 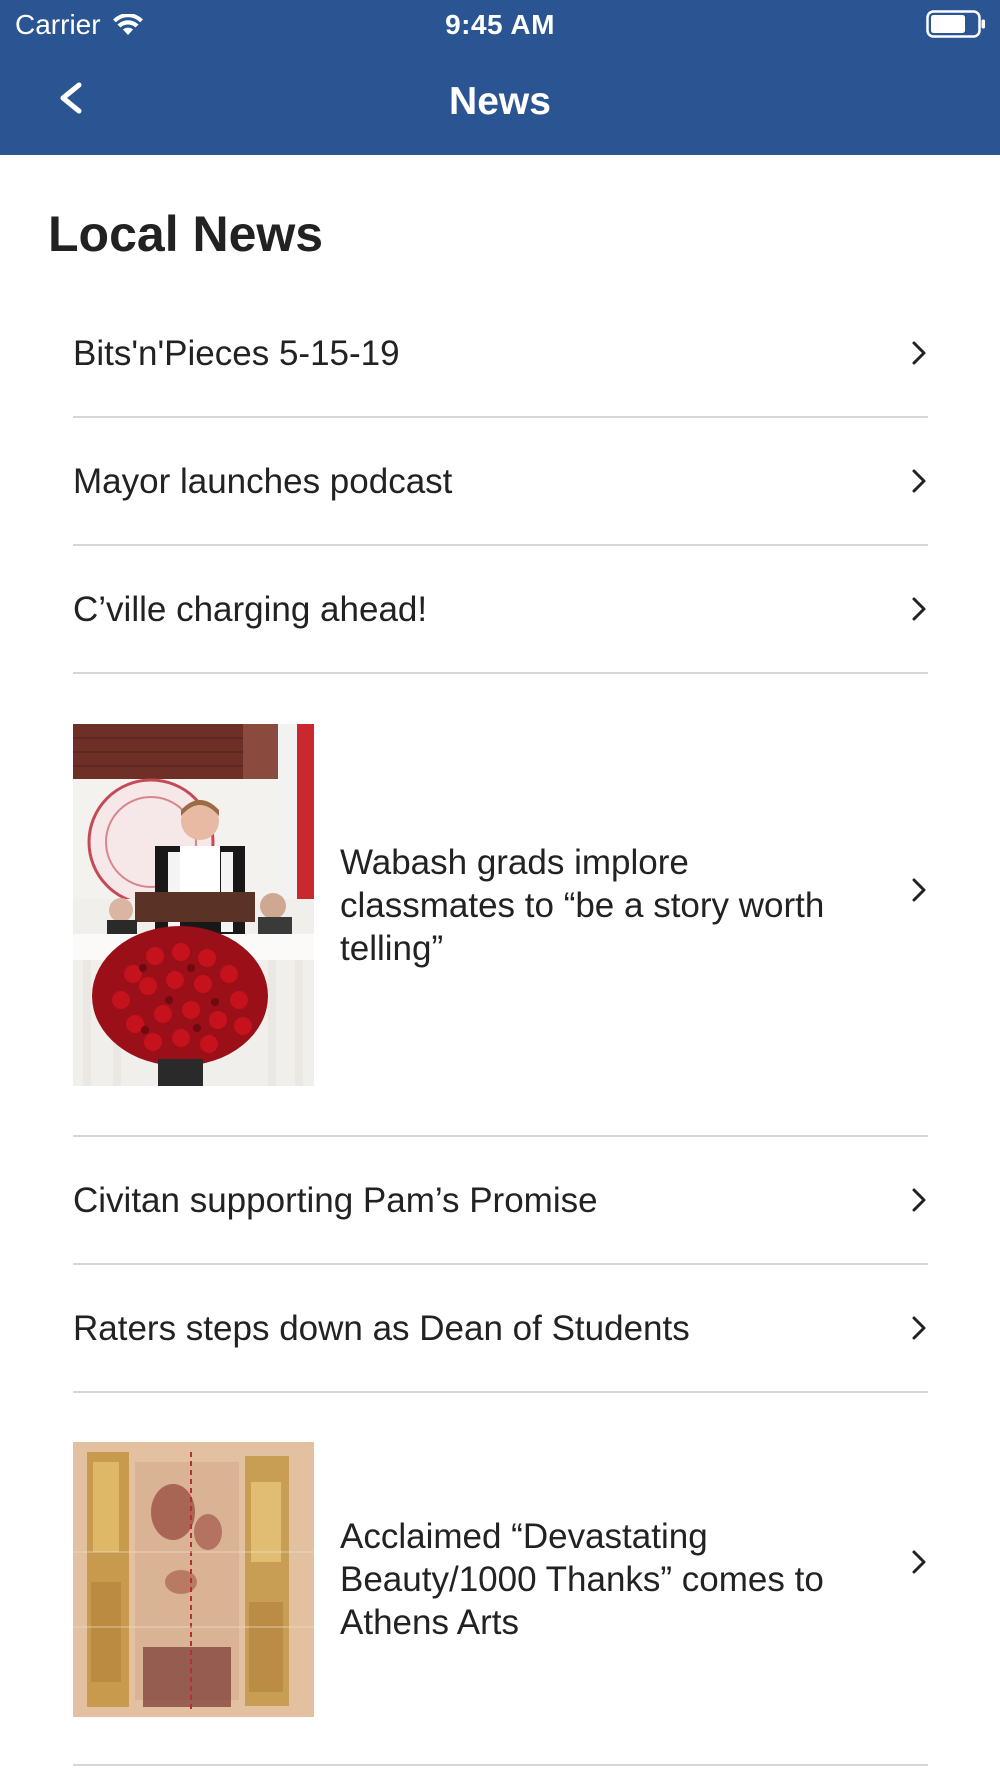 What do you see at coordinates (500, 482) in the screenshot?
I see `news-item: Mayor launches podcast` at bounding box center [500, 482].